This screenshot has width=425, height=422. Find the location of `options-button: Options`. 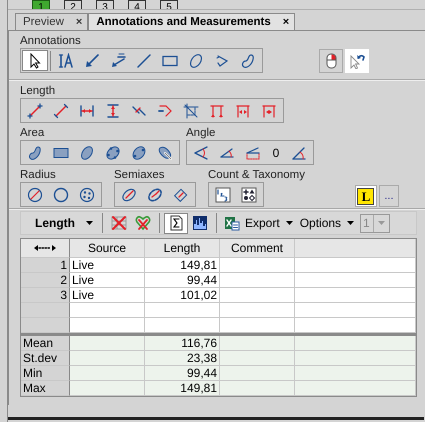

options-button: Options is located at coordinates (327, 223).